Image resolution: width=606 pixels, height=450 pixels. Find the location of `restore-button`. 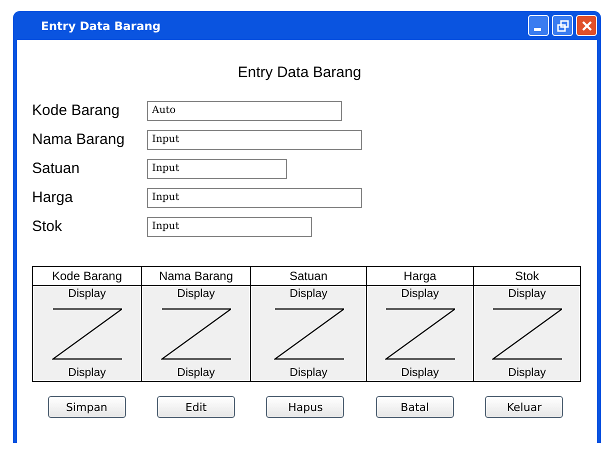

restore-button is located at coordinates (562, 25).